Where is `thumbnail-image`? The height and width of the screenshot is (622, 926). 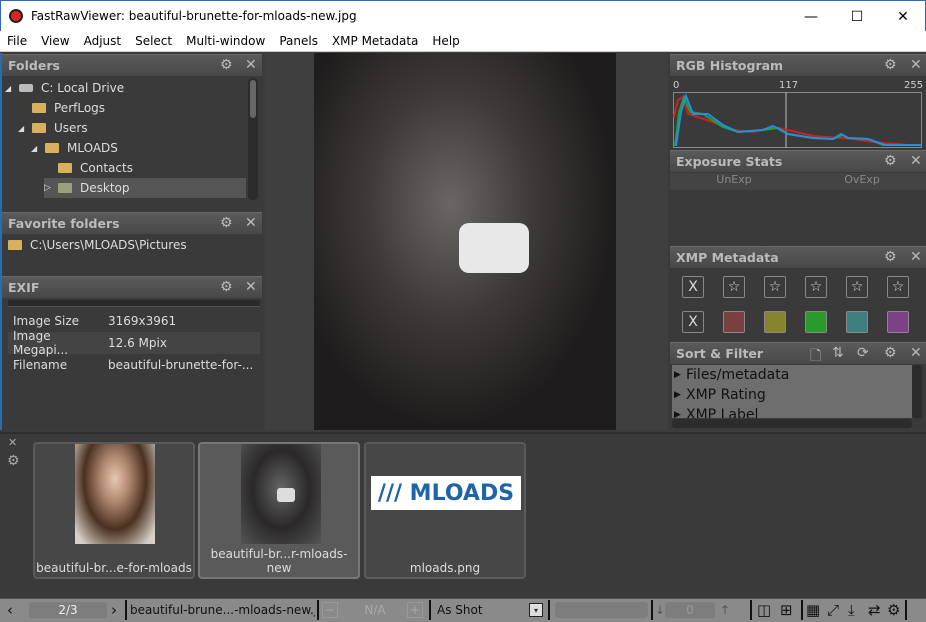 thumbnail-image is located at coordinates (281, 494).